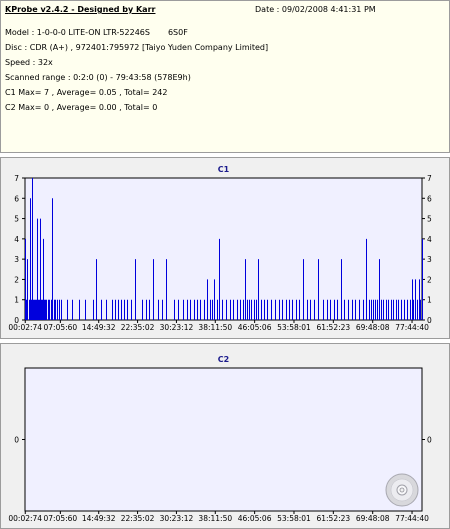 This screenshot has height=529, width=450. Describe the element at coordinates (429, 440) in the screenshot. I see `y-tick-label-right: 0` at that location.